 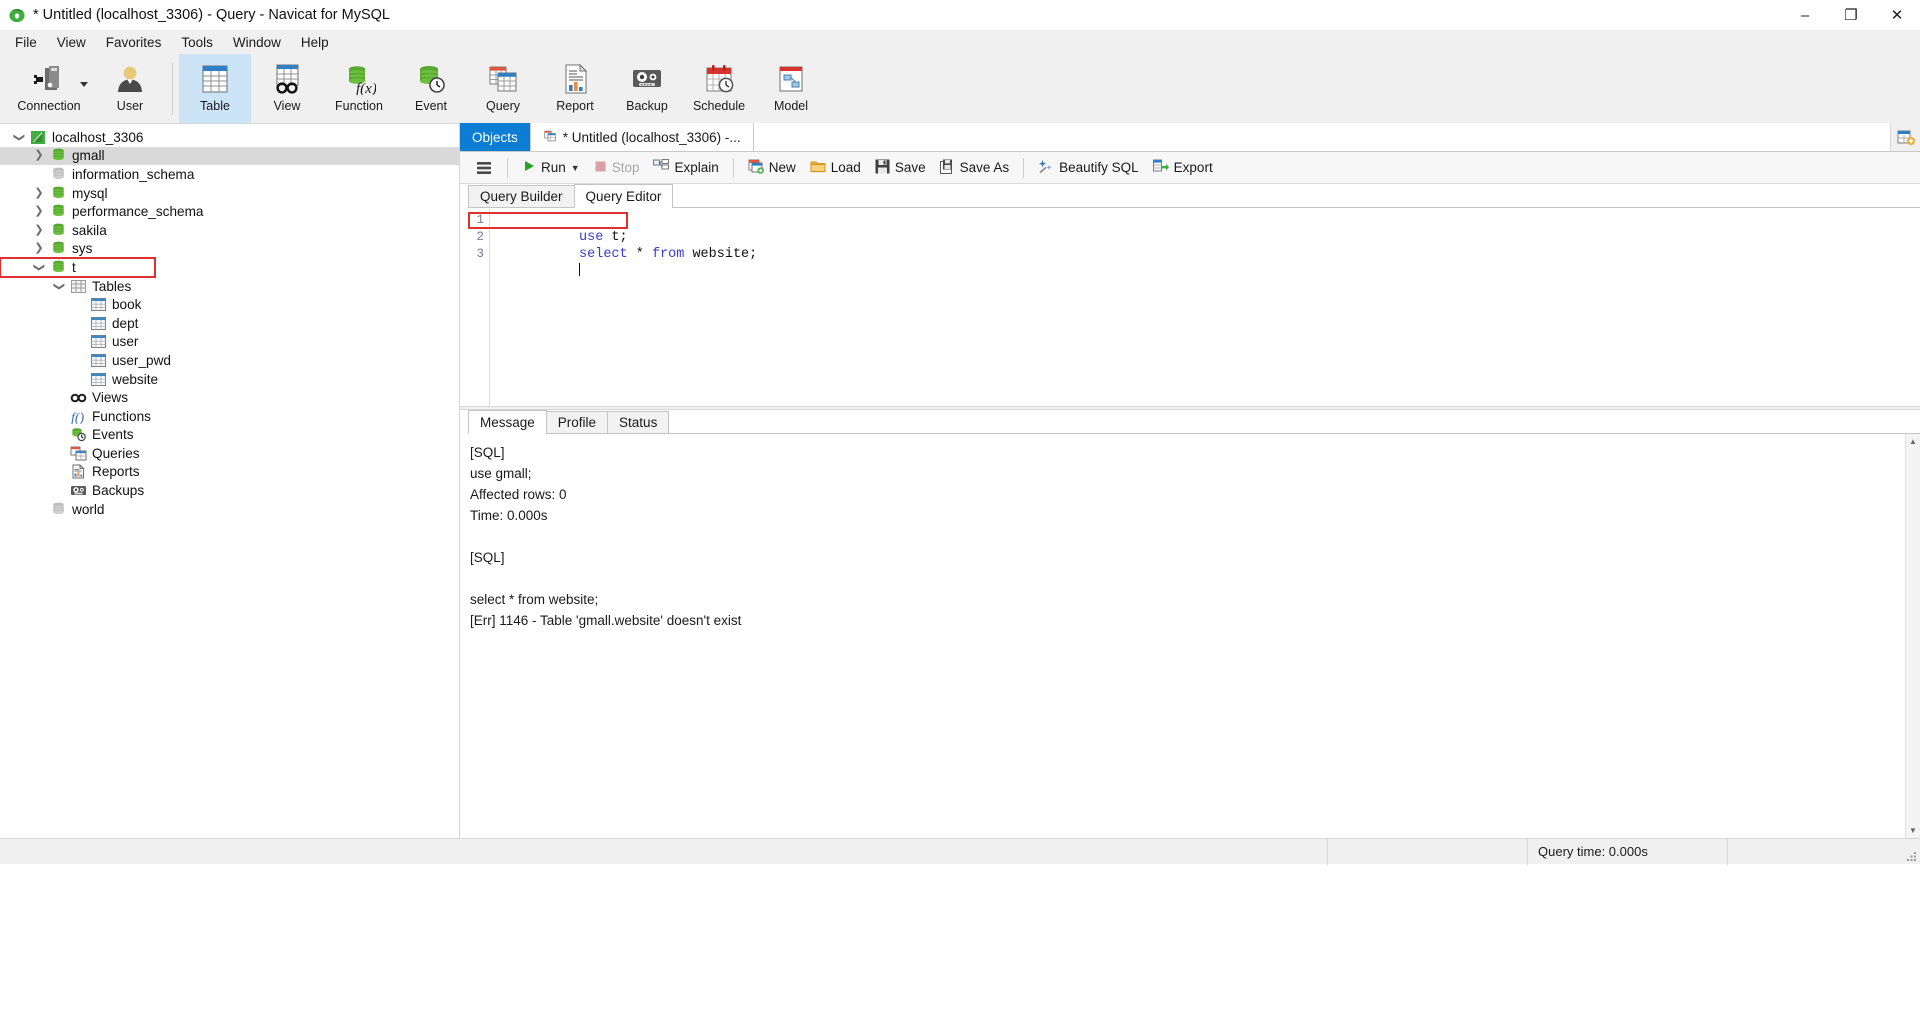 I want to click on maximize-button: ❐, so click(x=1851, y=15).